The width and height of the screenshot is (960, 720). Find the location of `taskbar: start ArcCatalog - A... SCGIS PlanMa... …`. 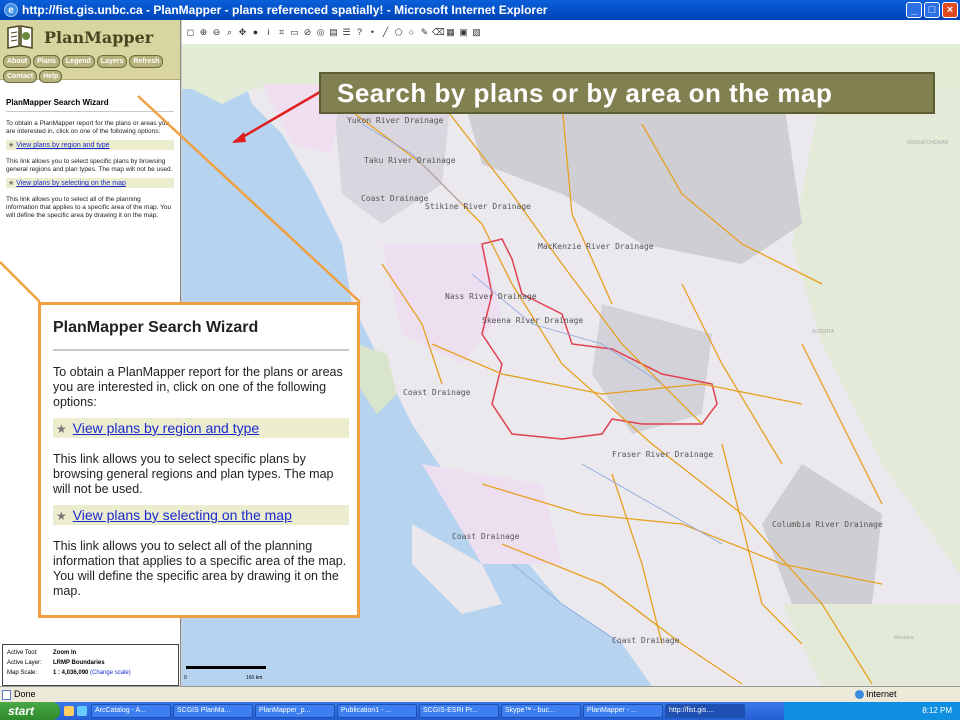

taskbar: start ArcCatalog - A... SCGIS PlanMa... … is located at coordinates (480, 711).